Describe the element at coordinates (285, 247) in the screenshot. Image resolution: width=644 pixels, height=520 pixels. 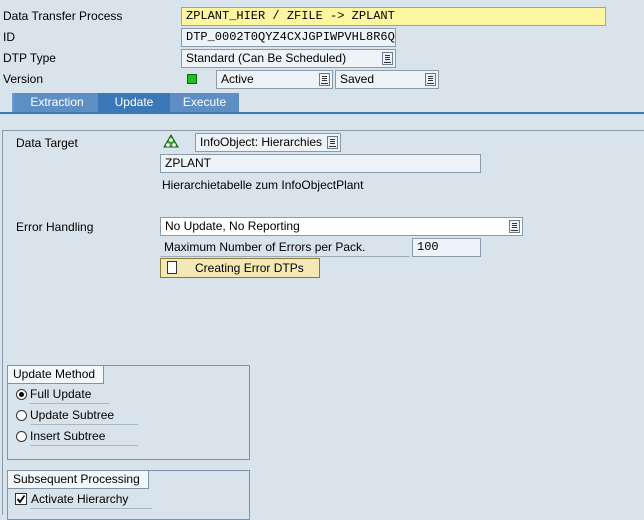
I see `max-errors-label: Maximum Number of Errors per Pack.` at that location.